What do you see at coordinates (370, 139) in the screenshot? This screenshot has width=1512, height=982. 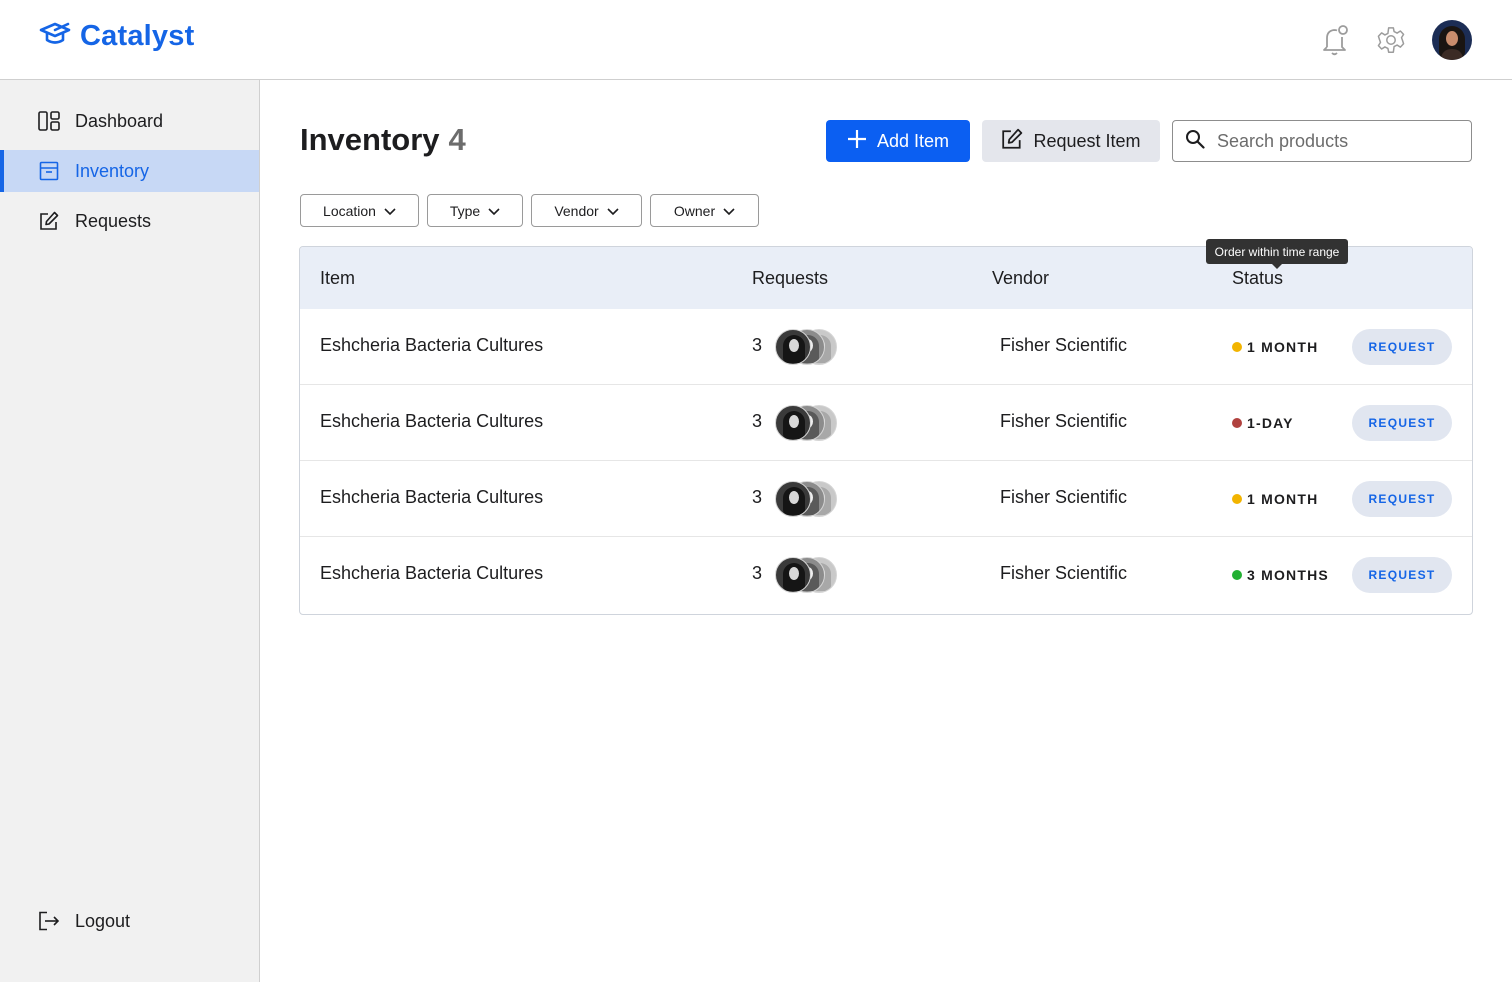 I see `page-title-text: Inventory` at bounding box center [370, 139].